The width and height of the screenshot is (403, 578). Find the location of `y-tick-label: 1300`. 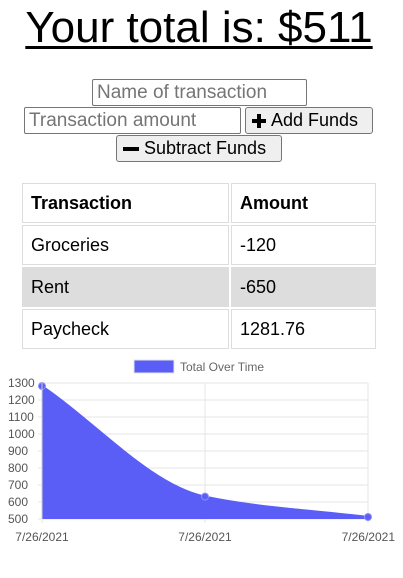

y-tick-label: 1300 is located at coordinates (21, 383).